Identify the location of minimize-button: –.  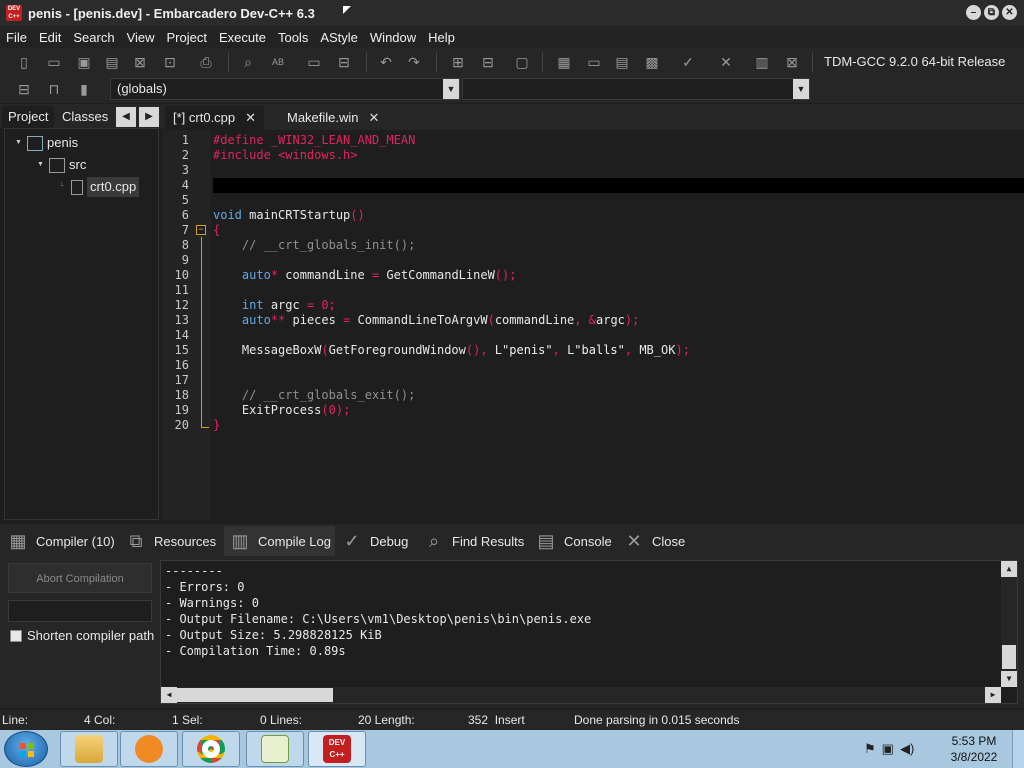
(973, 12).